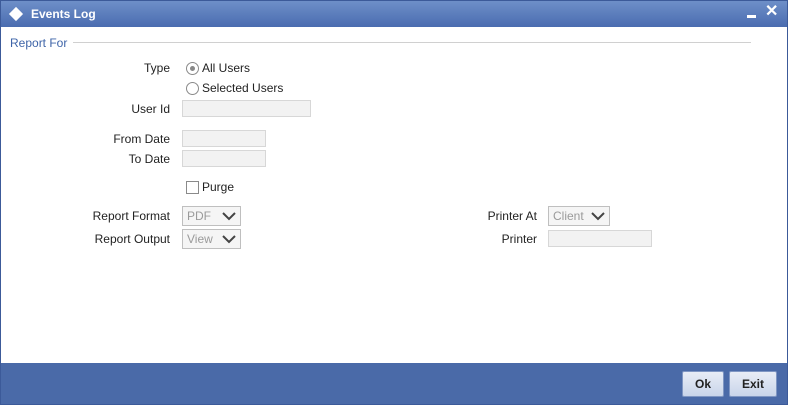 The height and width of the screenshot is (405, 788). I want to click on report-output-select: View, so click(211, 239).